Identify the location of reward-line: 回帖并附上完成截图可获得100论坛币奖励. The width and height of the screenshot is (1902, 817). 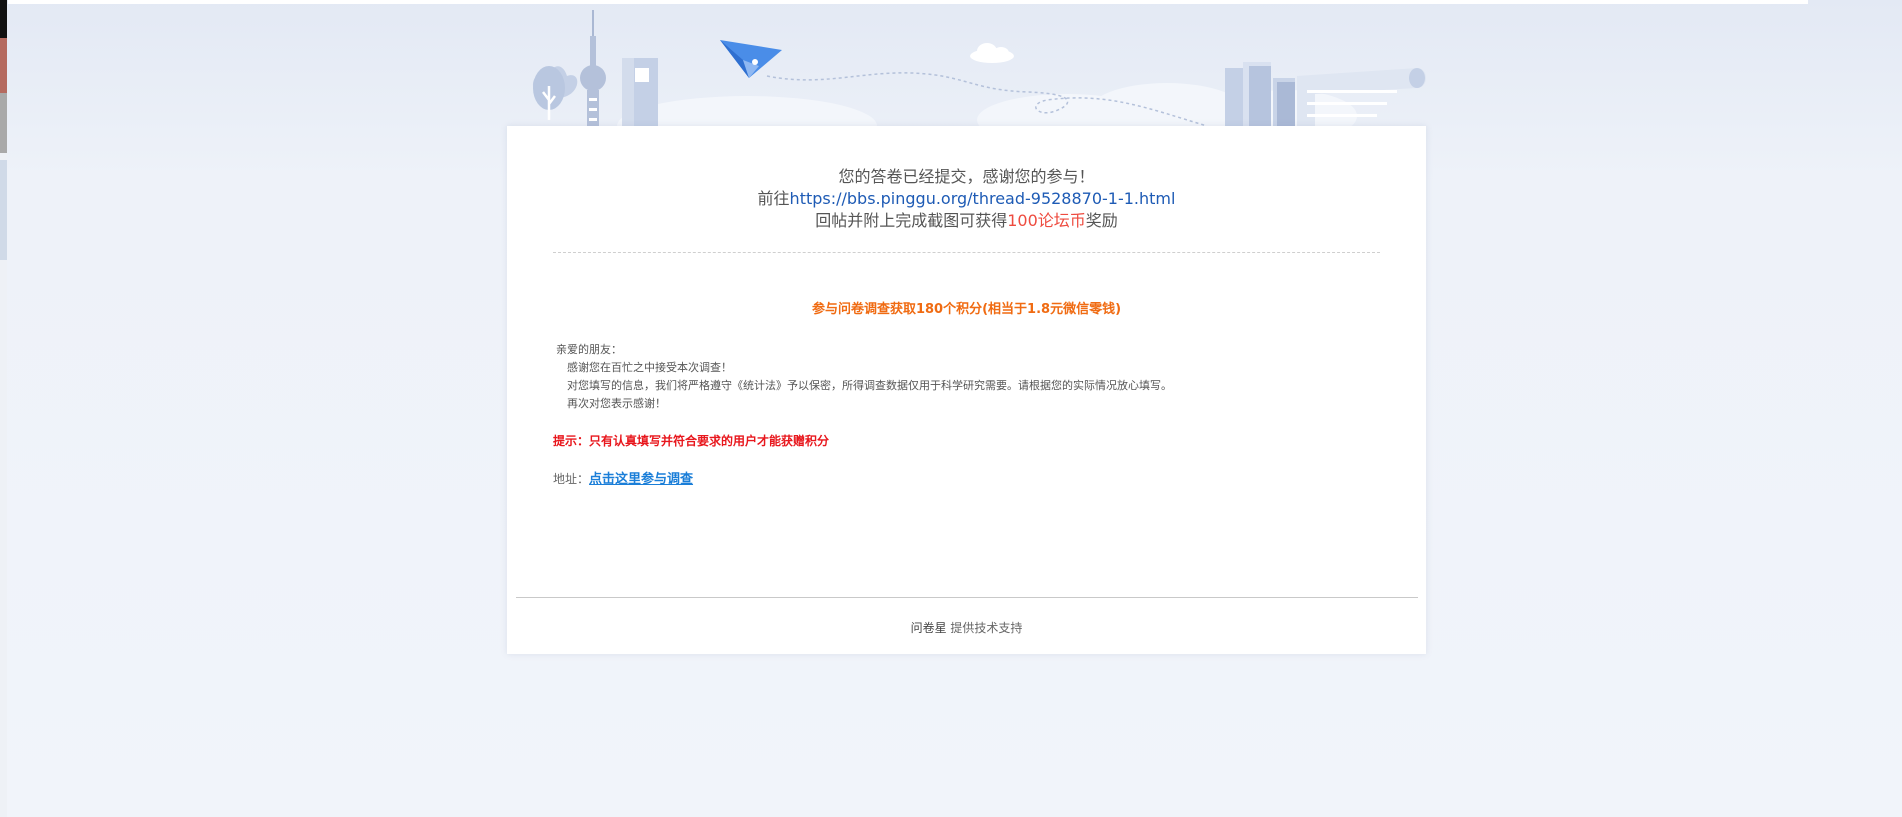
(966, 221).